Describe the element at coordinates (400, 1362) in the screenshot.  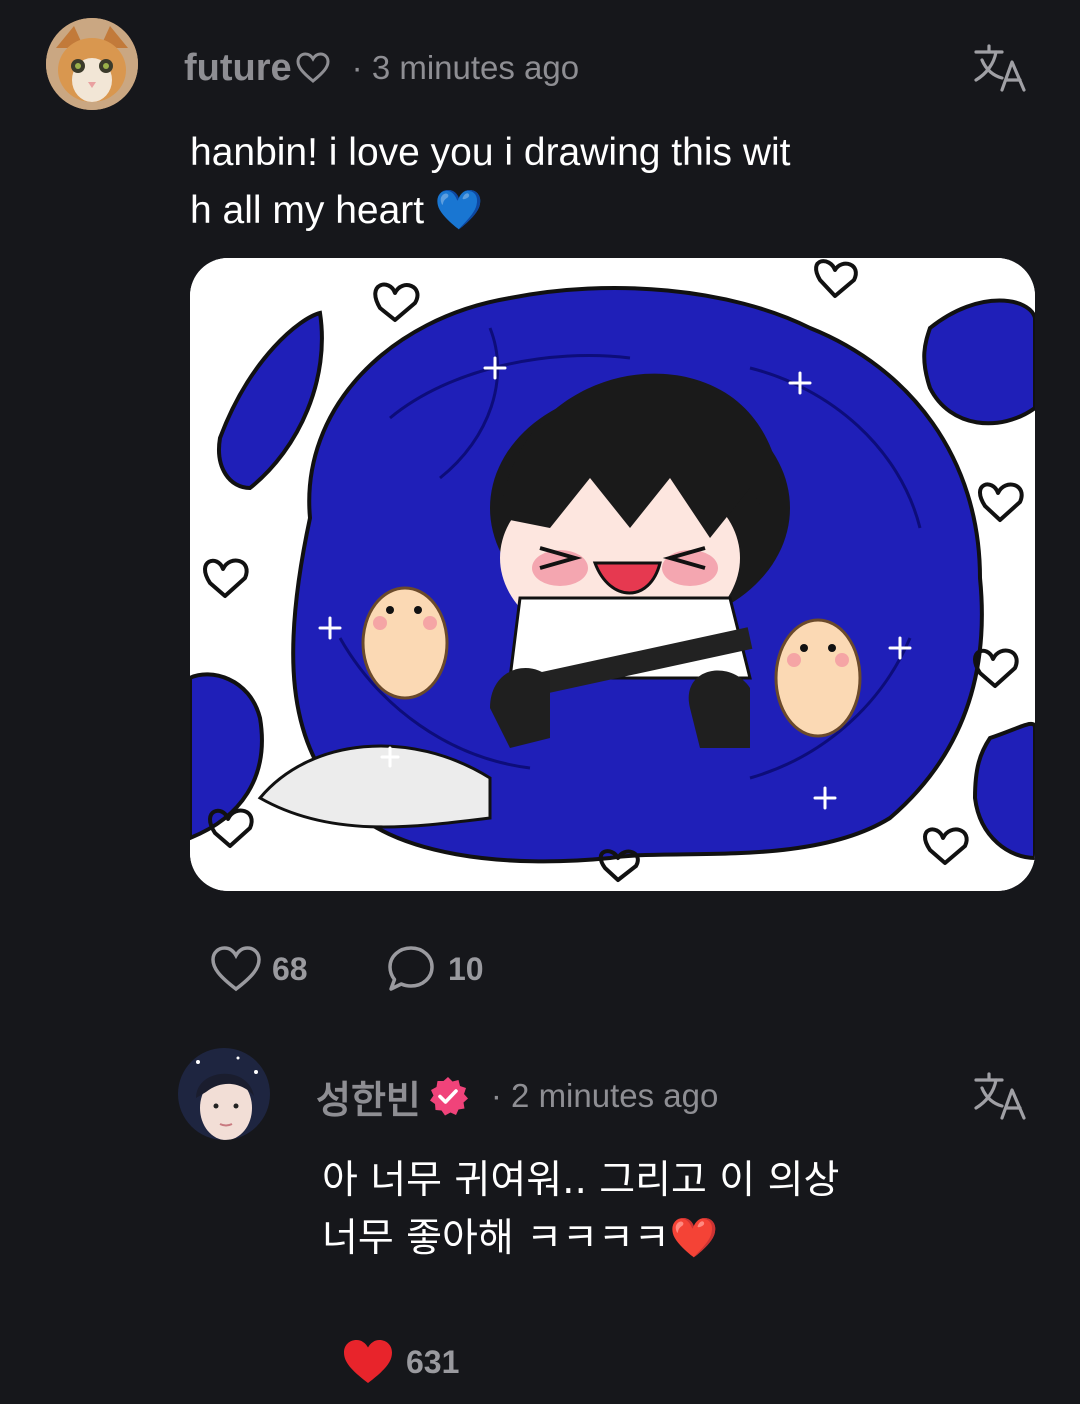
I see `reply-like-button: 631` at that location.